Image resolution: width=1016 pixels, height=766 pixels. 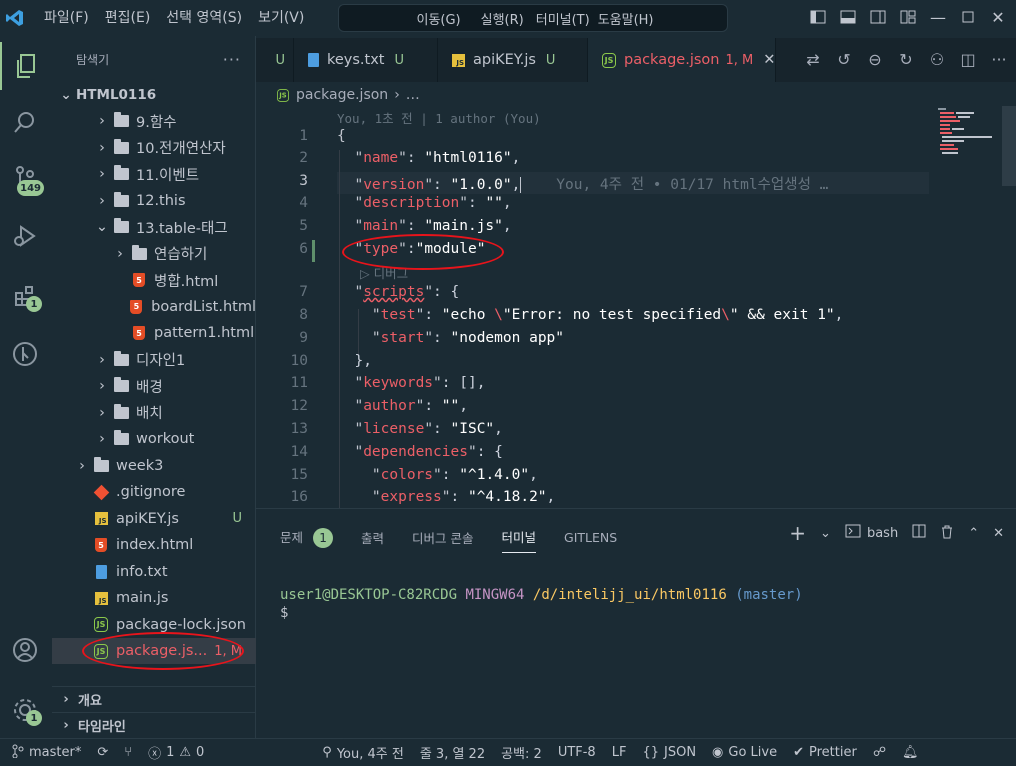 I want to click on menu-edit: 편집(E), so click(x=128, y=18).